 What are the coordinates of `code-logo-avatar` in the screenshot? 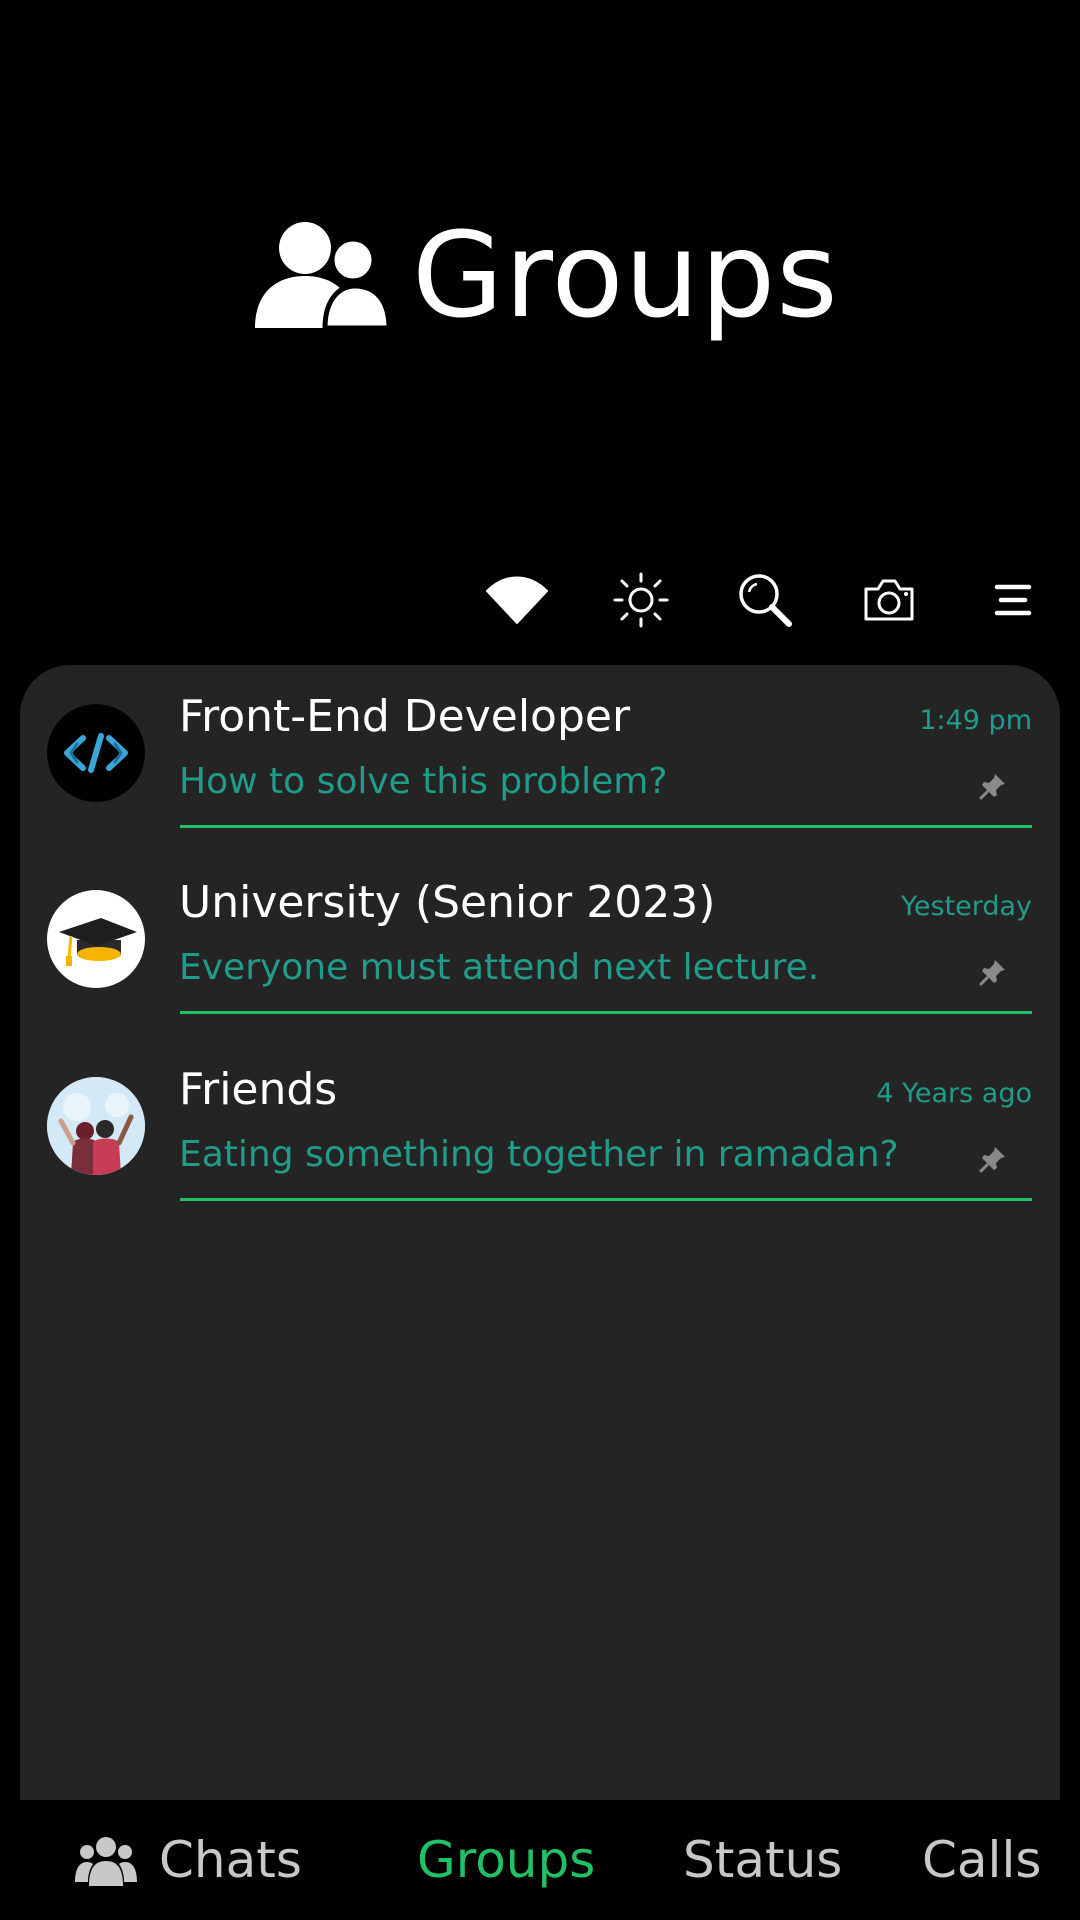 It's located at (96, 753).